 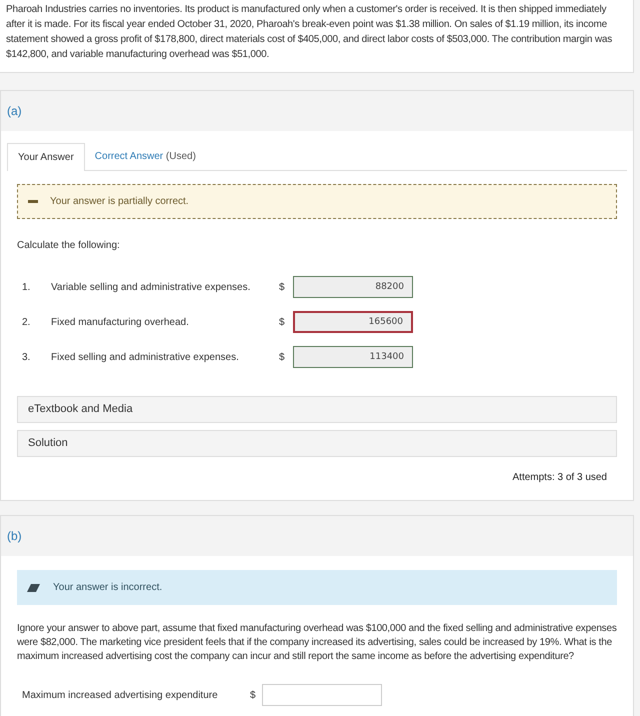 What do you see at coordinates (353, 287) in the screenshot?
I see `answer-field: 88200` at bounding box center [353, 287].